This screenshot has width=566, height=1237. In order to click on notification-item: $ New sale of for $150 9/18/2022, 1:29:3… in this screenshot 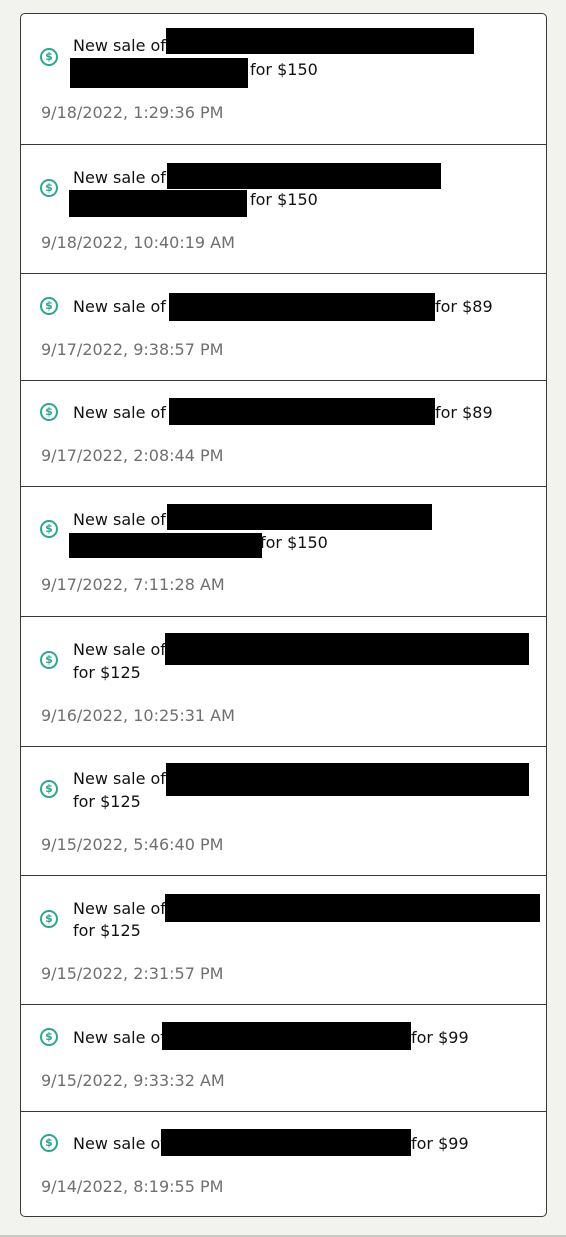, I will do `click(283, 79)`.